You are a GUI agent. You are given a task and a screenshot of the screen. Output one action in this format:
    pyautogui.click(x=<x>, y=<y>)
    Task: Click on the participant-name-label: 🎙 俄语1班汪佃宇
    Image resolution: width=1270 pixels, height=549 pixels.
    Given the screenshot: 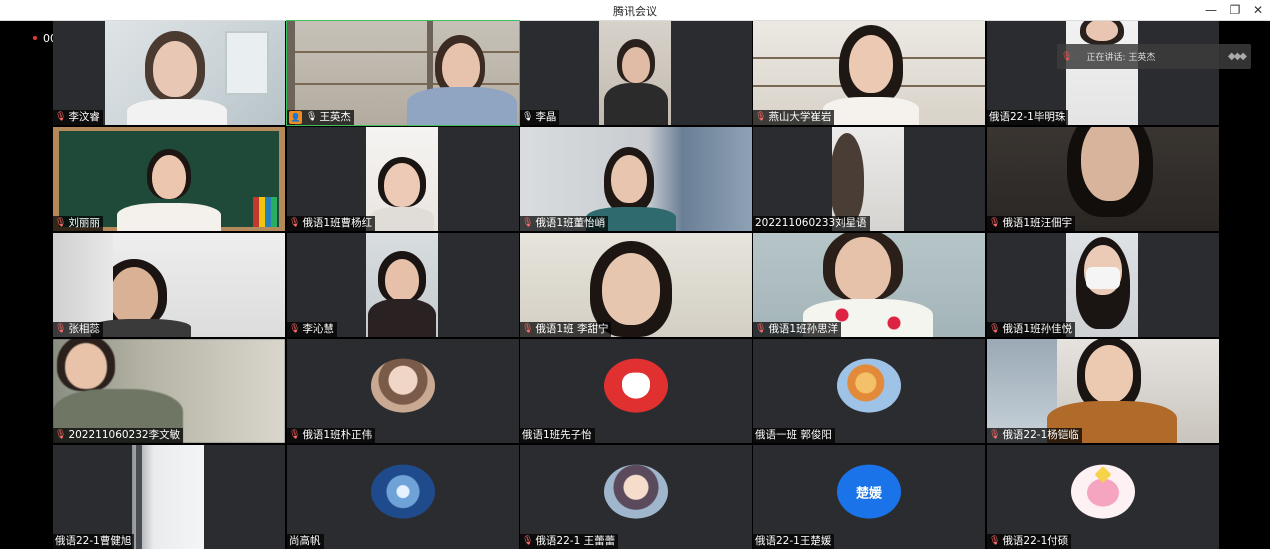 What is the action you would take?
    pyautogui.click(x=1031, y=223)
    